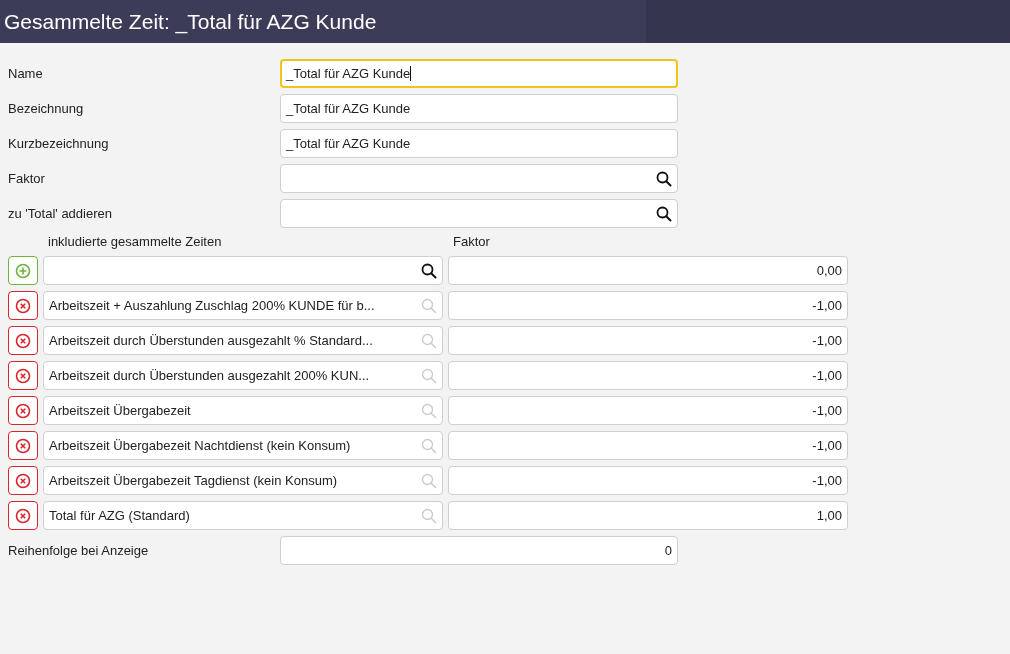 The image size is (1010, 654). Describe the element at coordinates (243, 445) in the screenshot. I see `input-field: Arbeitszeit Übergabezeit Nachtdienst (kein Konsum)` at that location.